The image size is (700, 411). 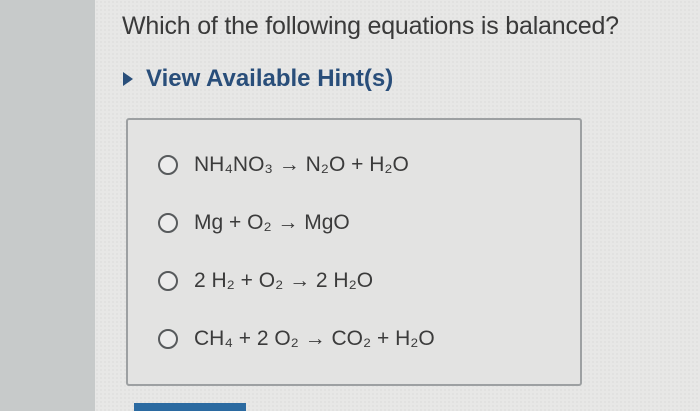 What do you see at coordinates (270, 78) in the screenshot?
I see `view-hints-label: View Available Hint(s)` at bounding box center [270, 78].